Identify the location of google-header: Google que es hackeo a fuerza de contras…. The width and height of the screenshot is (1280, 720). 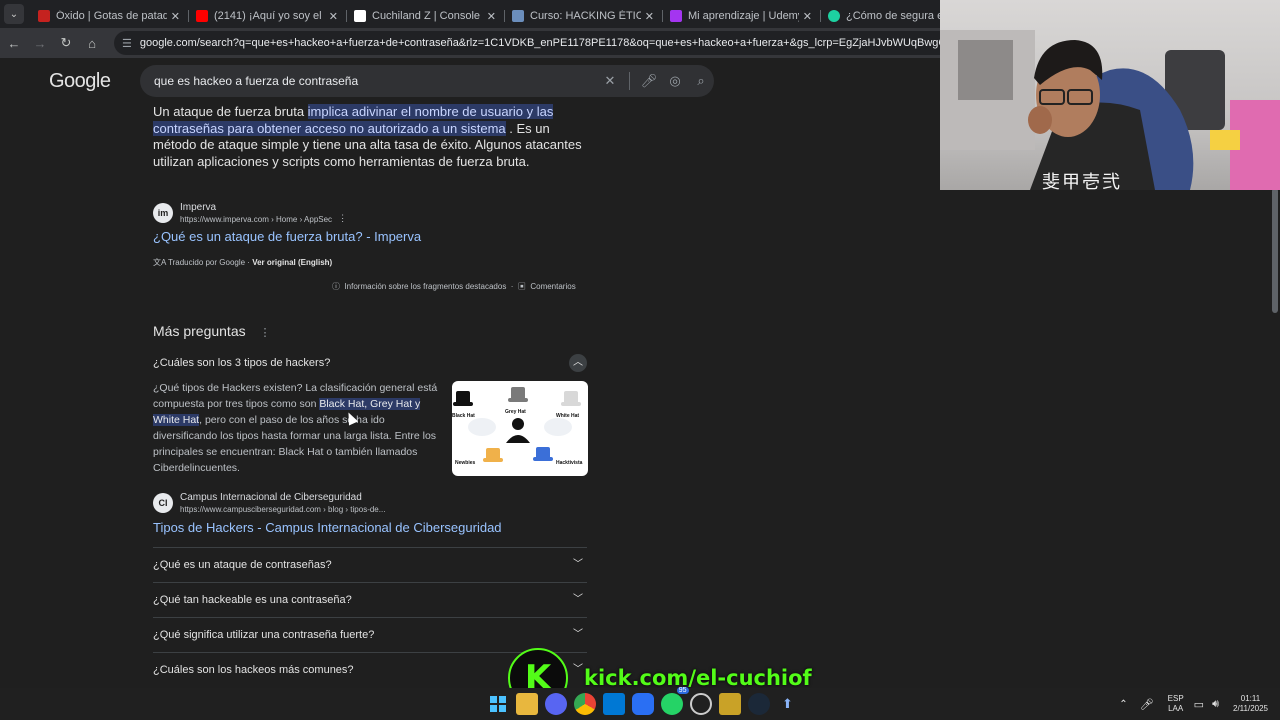
(470, 81).